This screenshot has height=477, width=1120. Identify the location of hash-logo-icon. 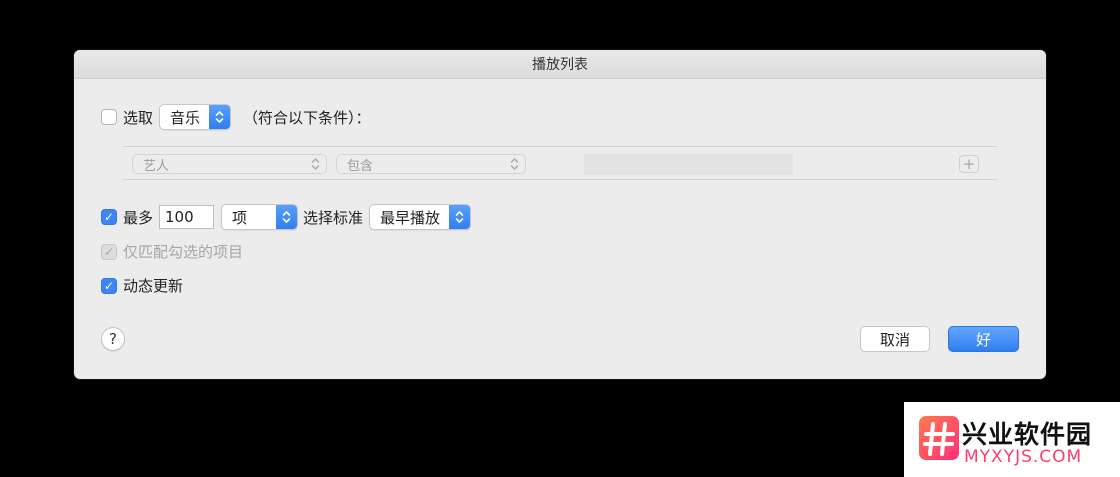
(939, 438).